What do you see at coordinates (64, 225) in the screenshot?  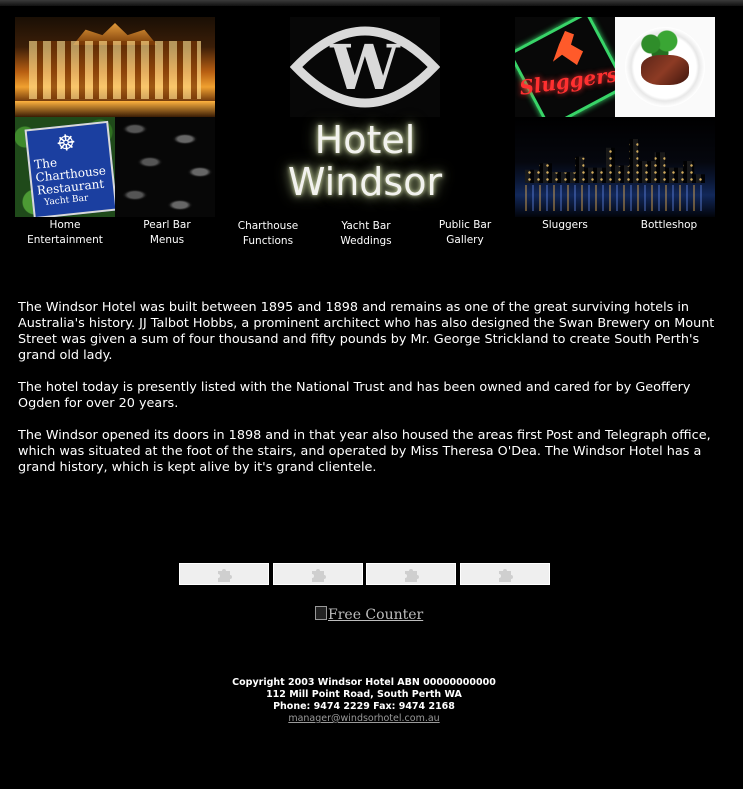 I see `nav-home: Home` at bounding box center [64, 225].